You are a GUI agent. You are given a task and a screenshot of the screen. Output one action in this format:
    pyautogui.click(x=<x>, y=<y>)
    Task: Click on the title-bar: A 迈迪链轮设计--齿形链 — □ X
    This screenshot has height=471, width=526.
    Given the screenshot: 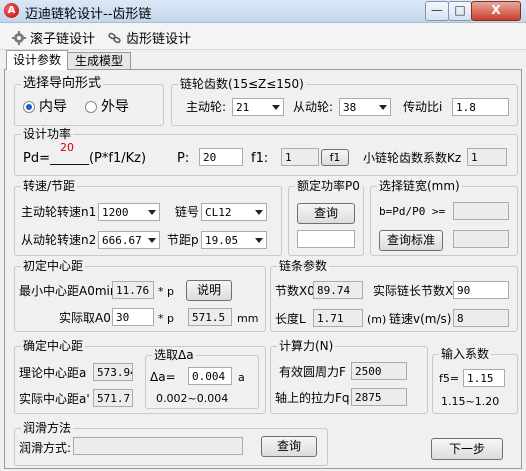 What is the action you would take?
    pyautogui.click(x=263, y=11)
    